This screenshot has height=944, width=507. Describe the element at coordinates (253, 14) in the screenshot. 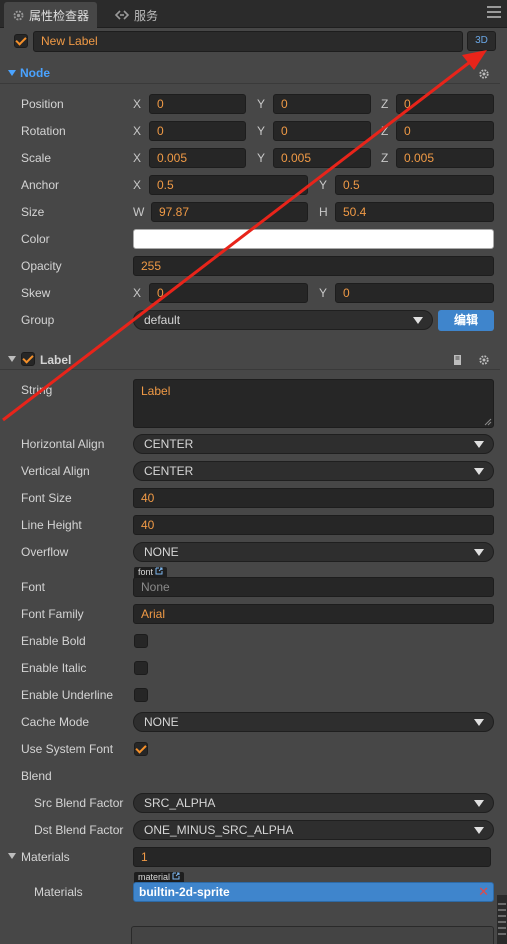

I see `panel-tab-bar: 属性检查器 服务` at that location.